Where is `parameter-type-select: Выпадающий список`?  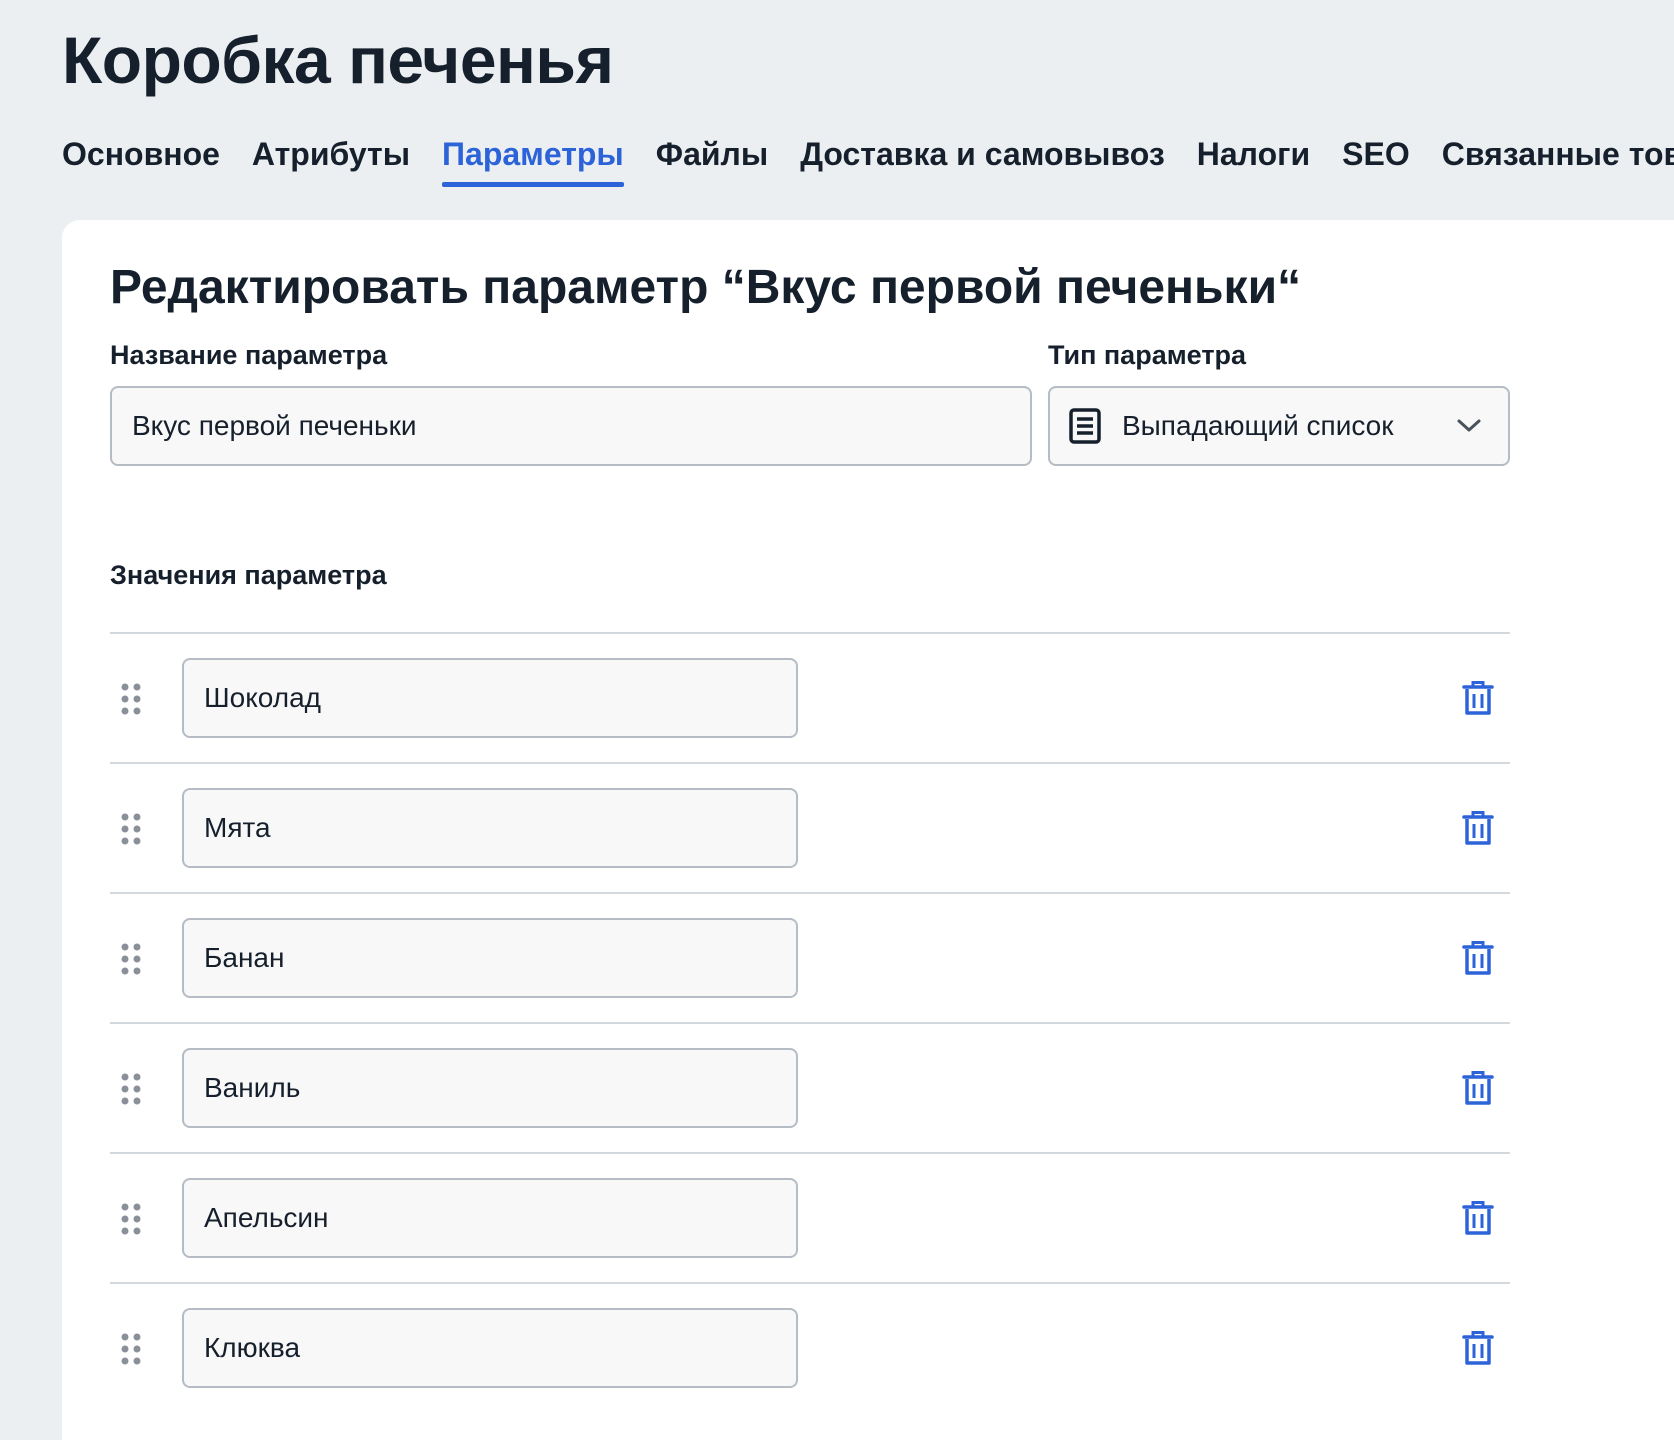 parameter-type-select: Выпадающий список is located at coordinates (1279, 426).